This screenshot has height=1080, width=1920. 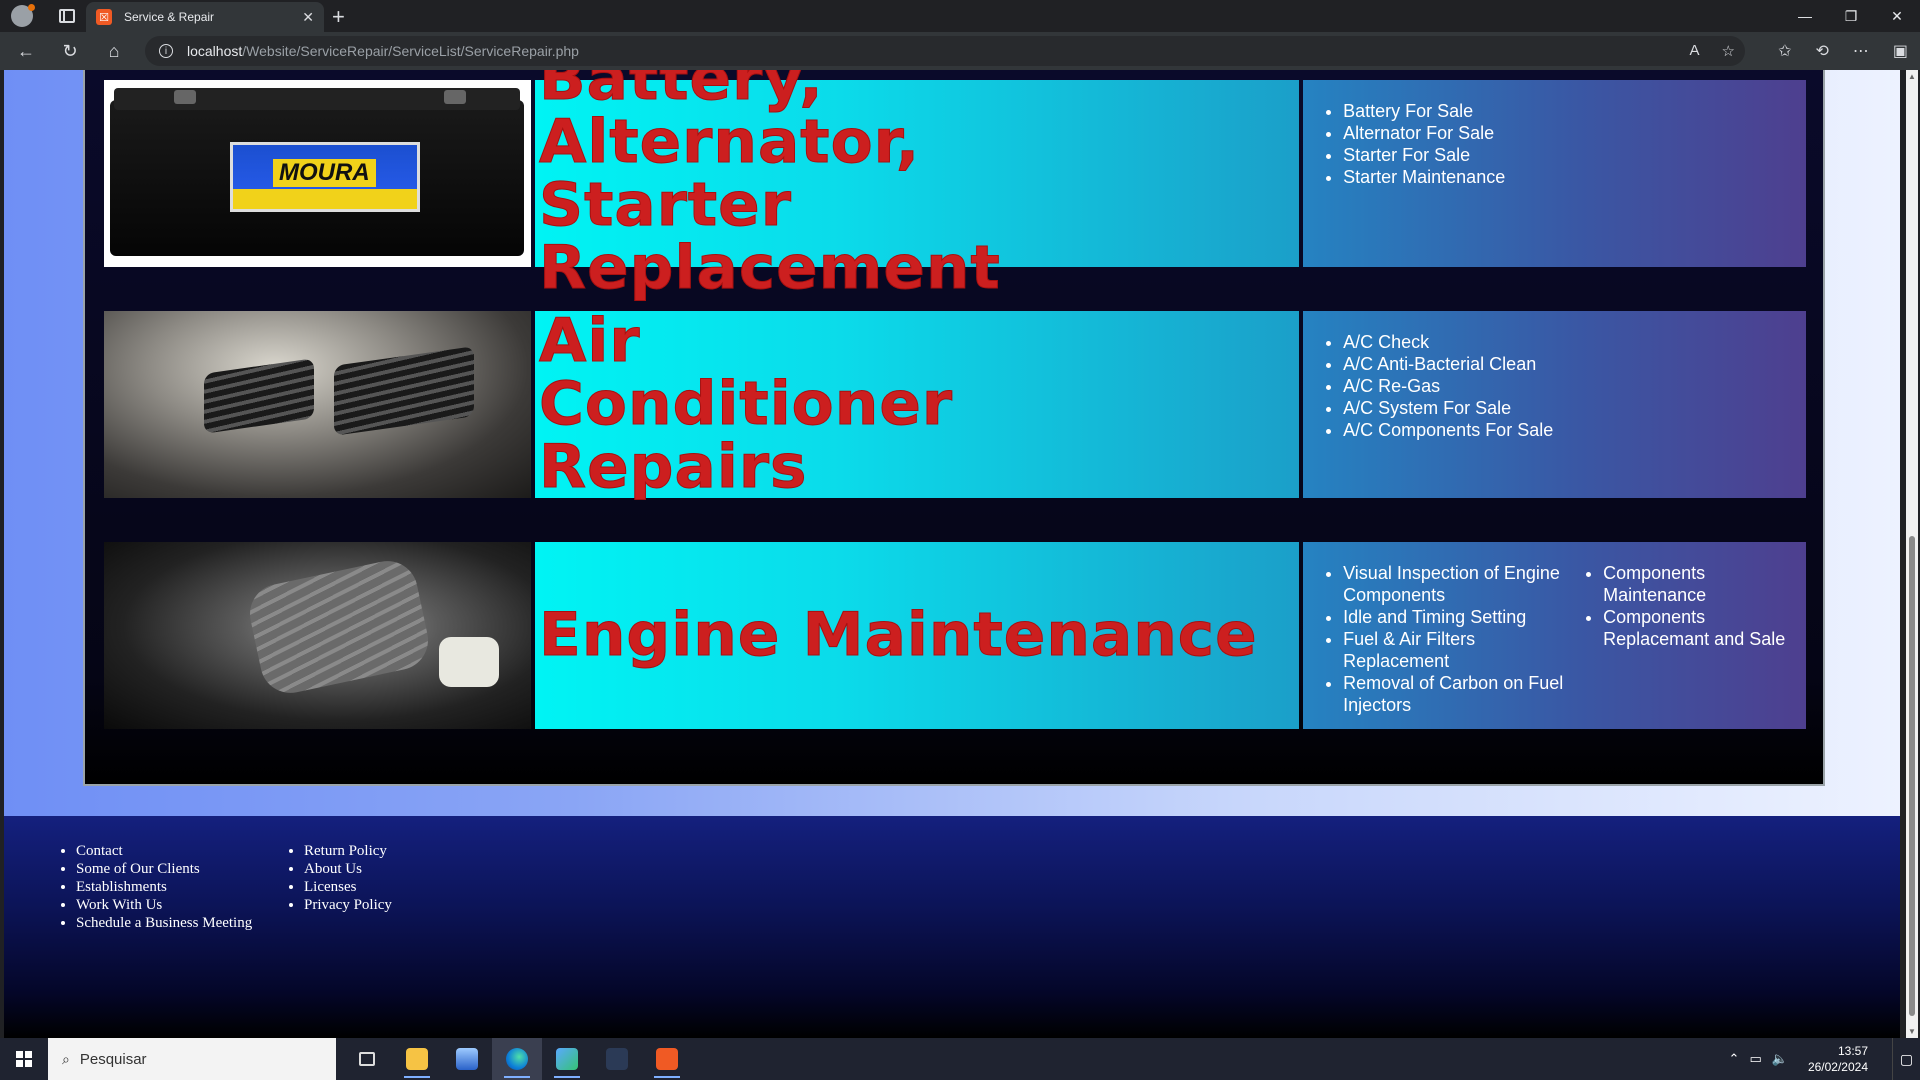 I want to click on clock-time: 13:57, so click(x=1852, y=1051).